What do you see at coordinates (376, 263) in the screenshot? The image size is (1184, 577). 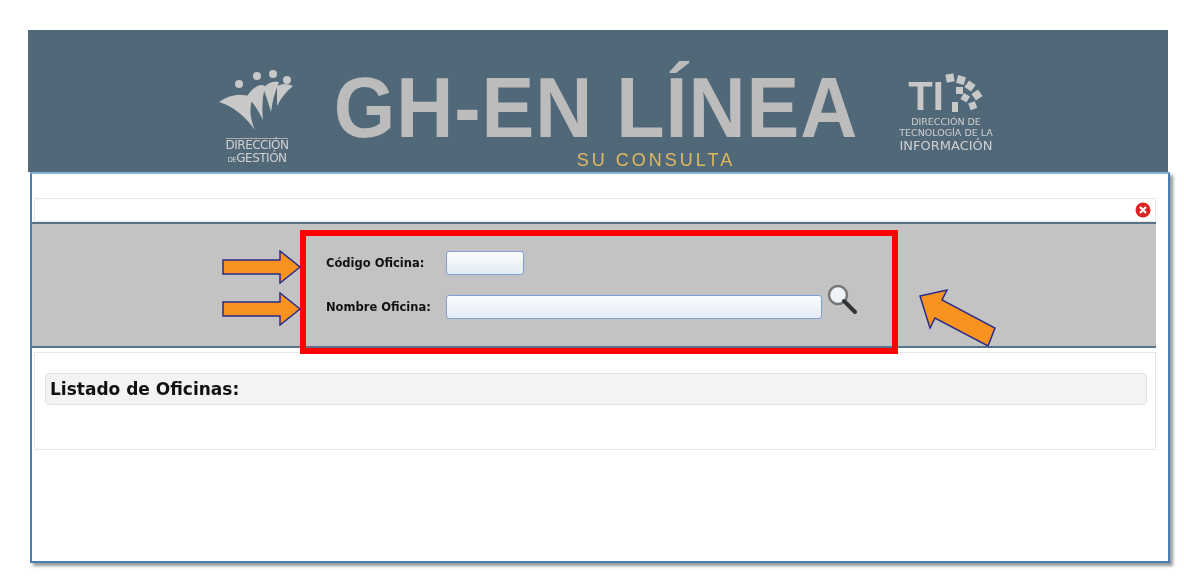 I see `field-label: Código Oficina:` at bounding box center [376, 263].